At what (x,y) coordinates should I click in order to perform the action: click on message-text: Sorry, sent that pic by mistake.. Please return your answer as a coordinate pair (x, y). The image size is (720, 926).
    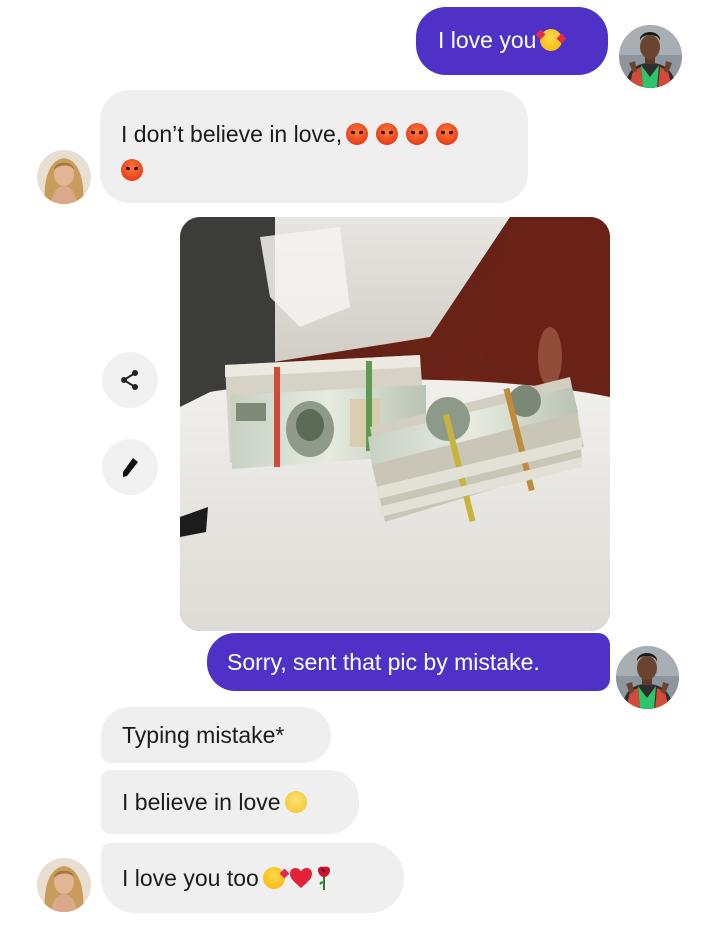
    Looking at the image, I should click on (383, 662).